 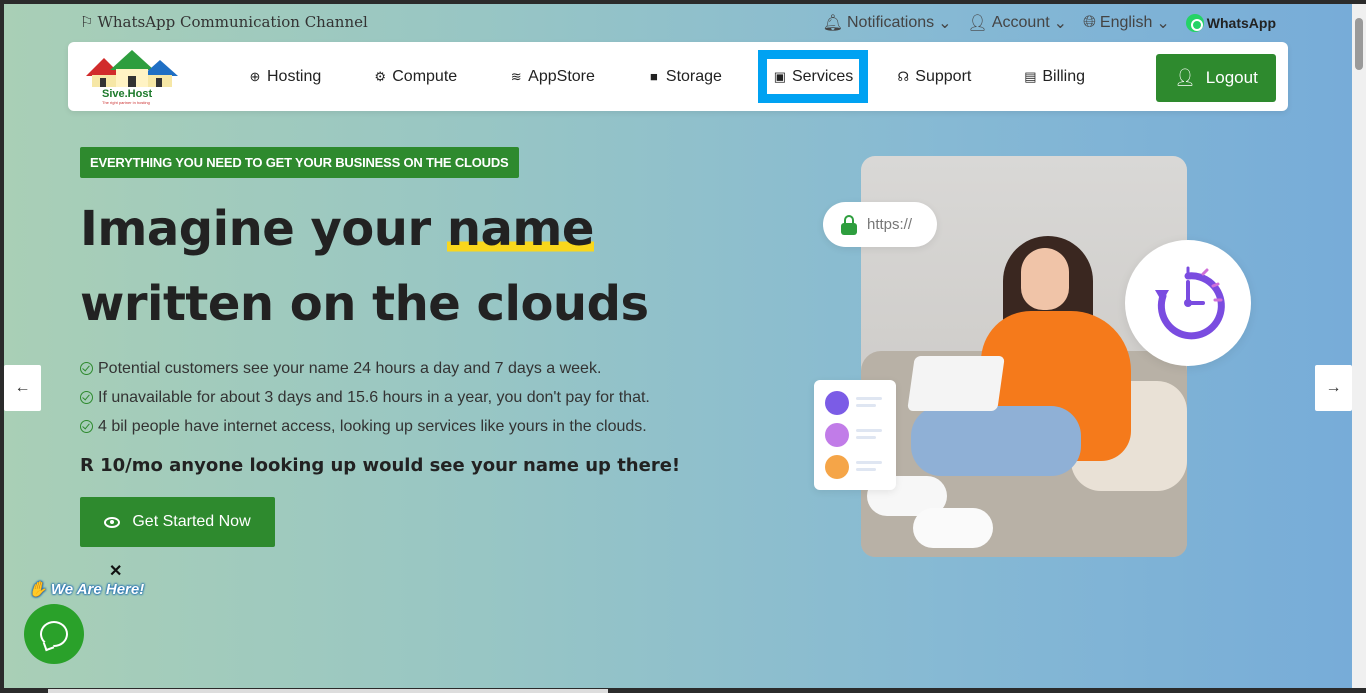 I want to click on clock-badge, so click(x=1188, y=303).